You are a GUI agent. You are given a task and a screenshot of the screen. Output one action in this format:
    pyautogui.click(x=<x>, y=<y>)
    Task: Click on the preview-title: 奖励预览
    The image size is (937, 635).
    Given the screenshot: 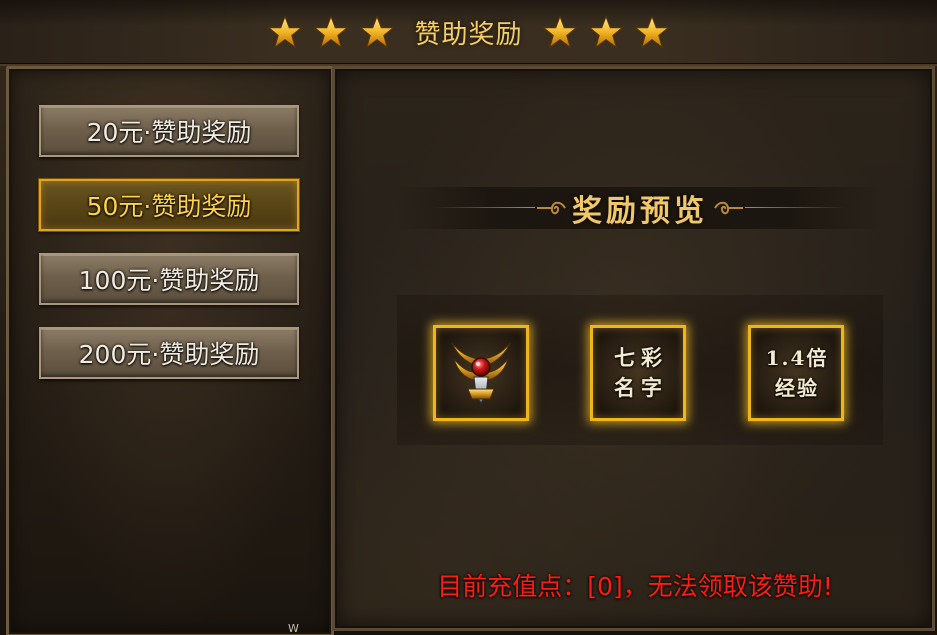 What is the action you would take?
    pyautogui.click(x=640, y=211)
    